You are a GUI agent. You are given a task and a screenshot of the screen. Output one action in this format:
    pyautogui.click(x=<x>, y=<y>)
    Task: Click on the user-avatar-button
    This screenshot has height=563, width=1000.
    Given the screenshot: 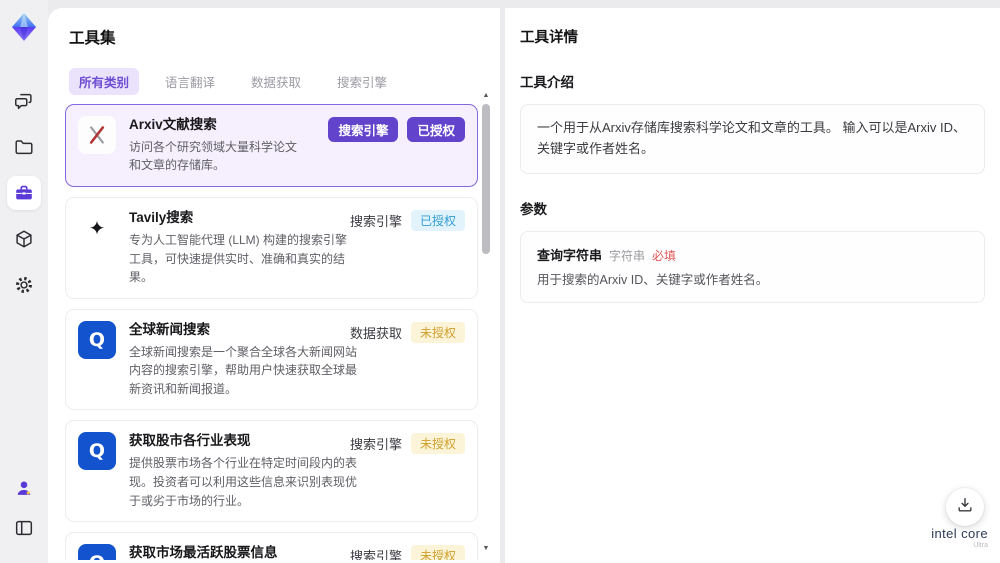 What is the action you would take?
    pyautogui.click(x=24, y=488)
    